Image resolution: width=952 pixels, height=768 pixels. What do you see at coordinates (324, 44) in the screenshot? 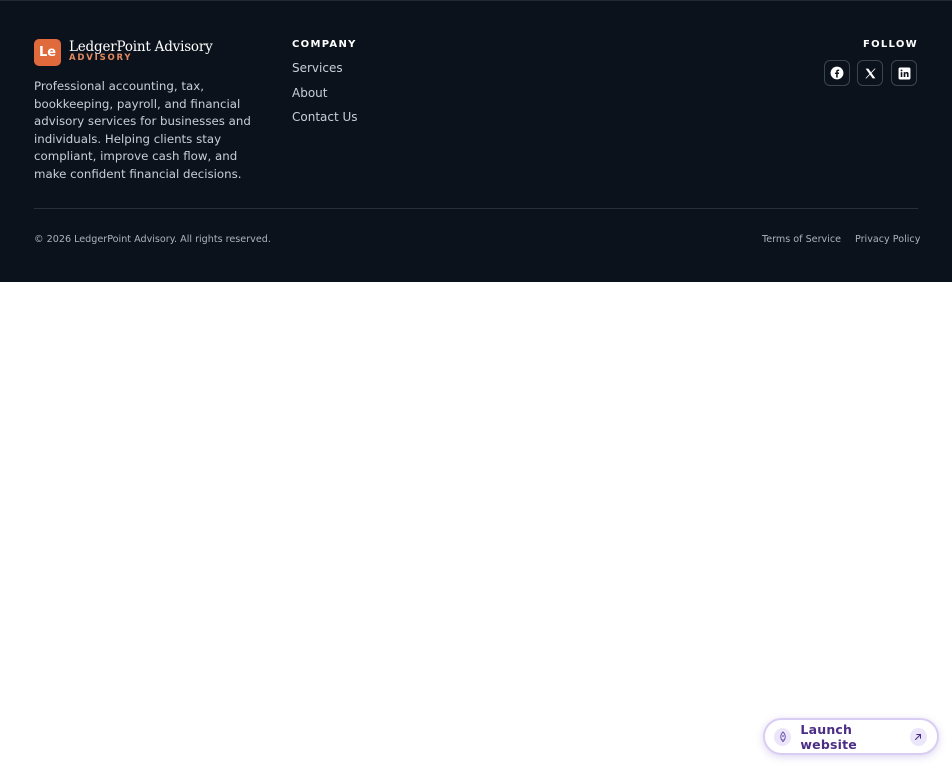
I see `company-heading: COMPANY` at bounding box center [324, 44].